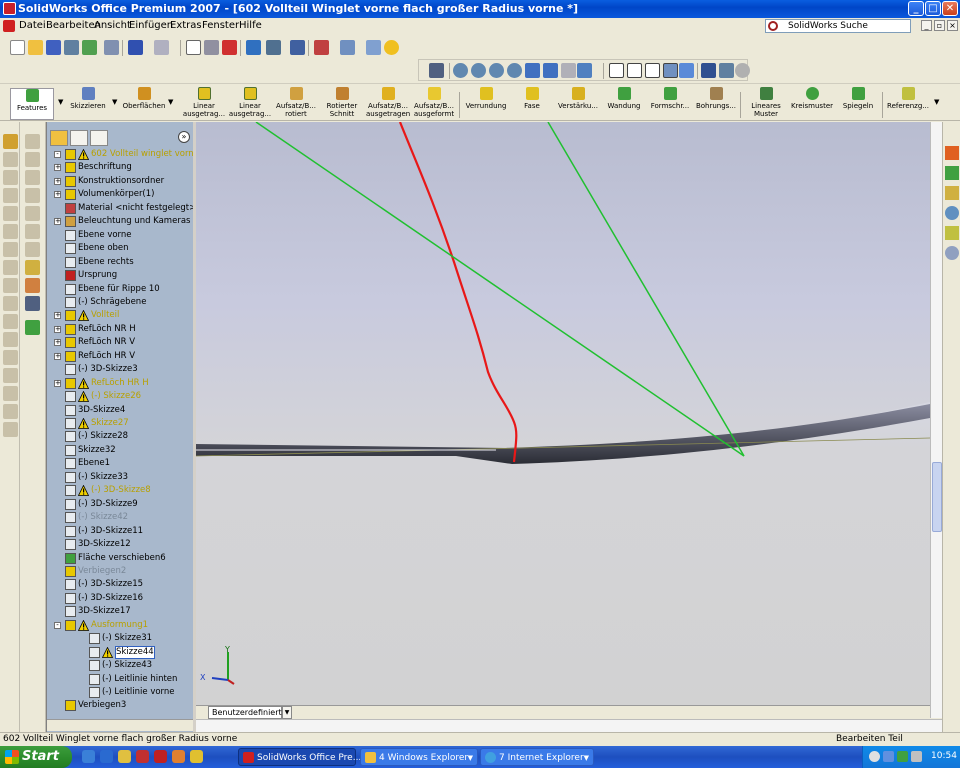 The height and width of the screenshot is (768, 960). Describe the element at coordinates (952, 25) in the screenshot. I see `doc-close-button: ×` at that location.